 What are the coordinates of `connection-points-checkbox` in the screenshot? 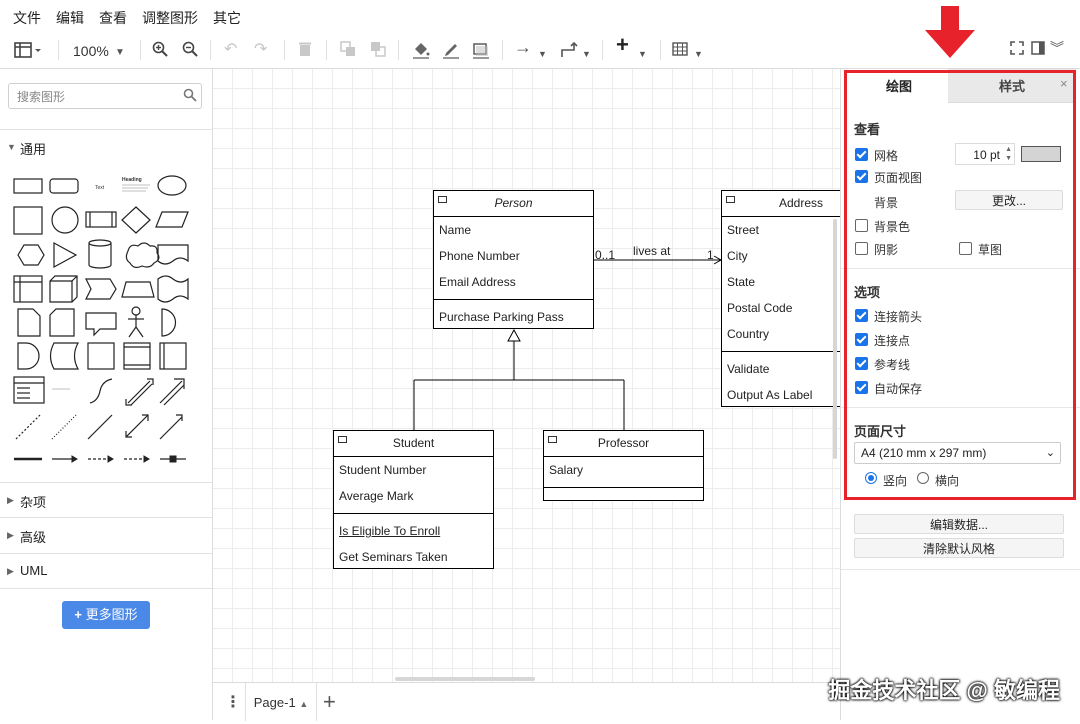 It's located at (861, 339).